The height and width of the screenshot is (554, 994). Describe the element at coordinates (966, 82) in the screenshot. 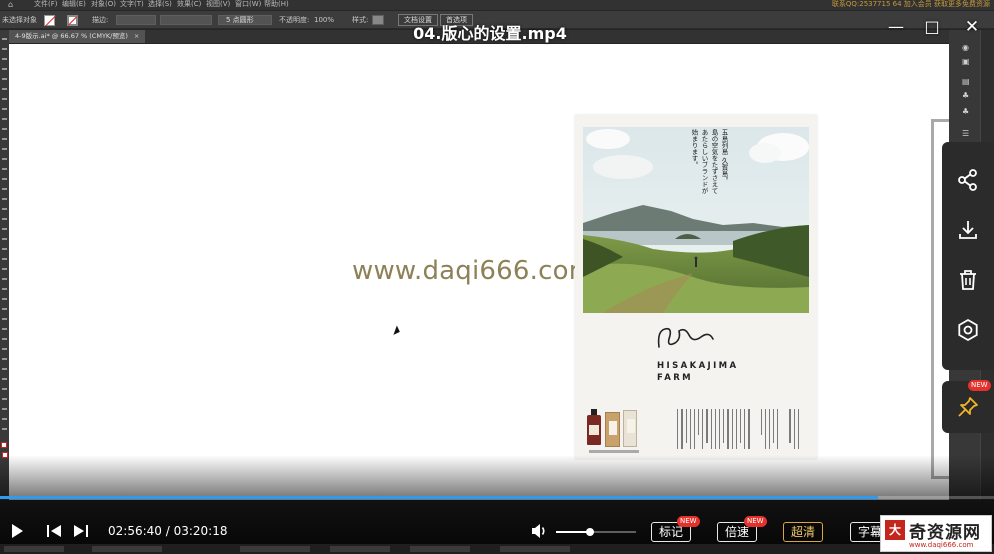

I see `artboards-icon: ▤` at that location.